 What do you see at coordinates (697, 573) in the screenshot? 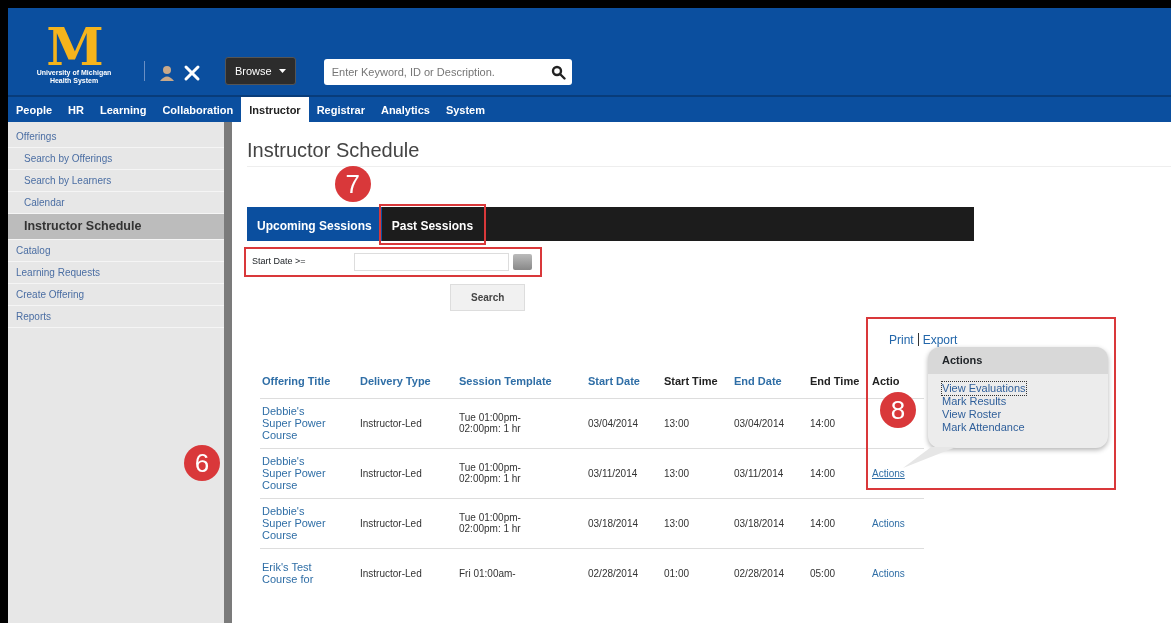
I see `table-cell: 01:00` at bounding box center [697, 573].